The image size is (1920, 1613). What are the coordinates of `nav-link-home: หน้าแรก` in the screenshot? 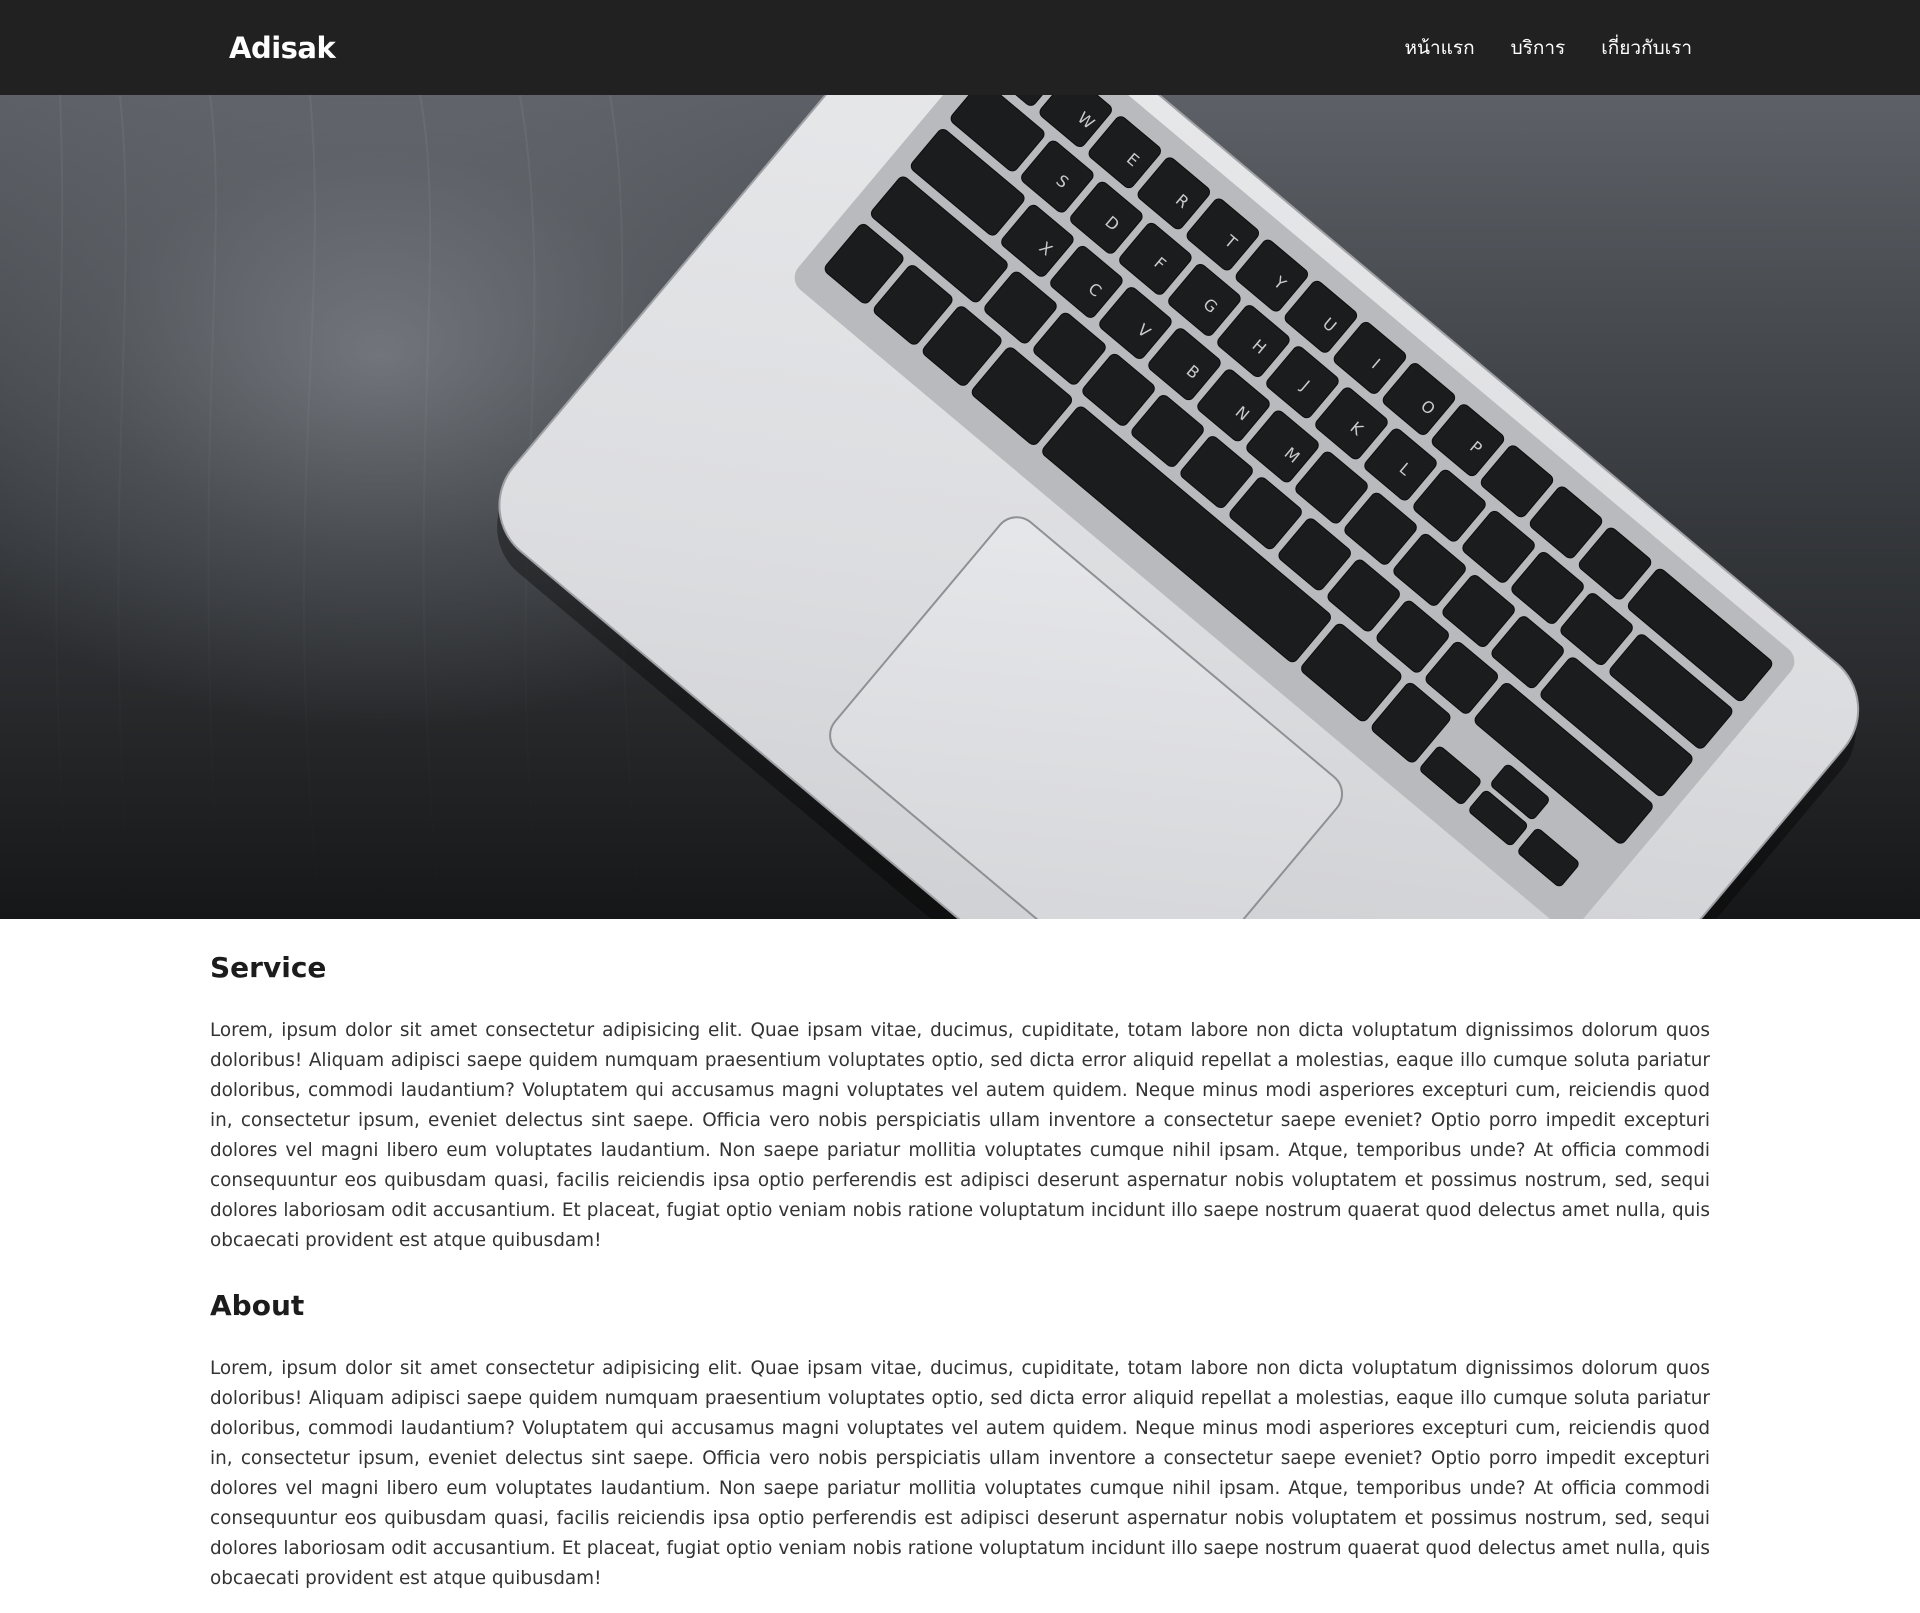 It's located at (1439, 48).